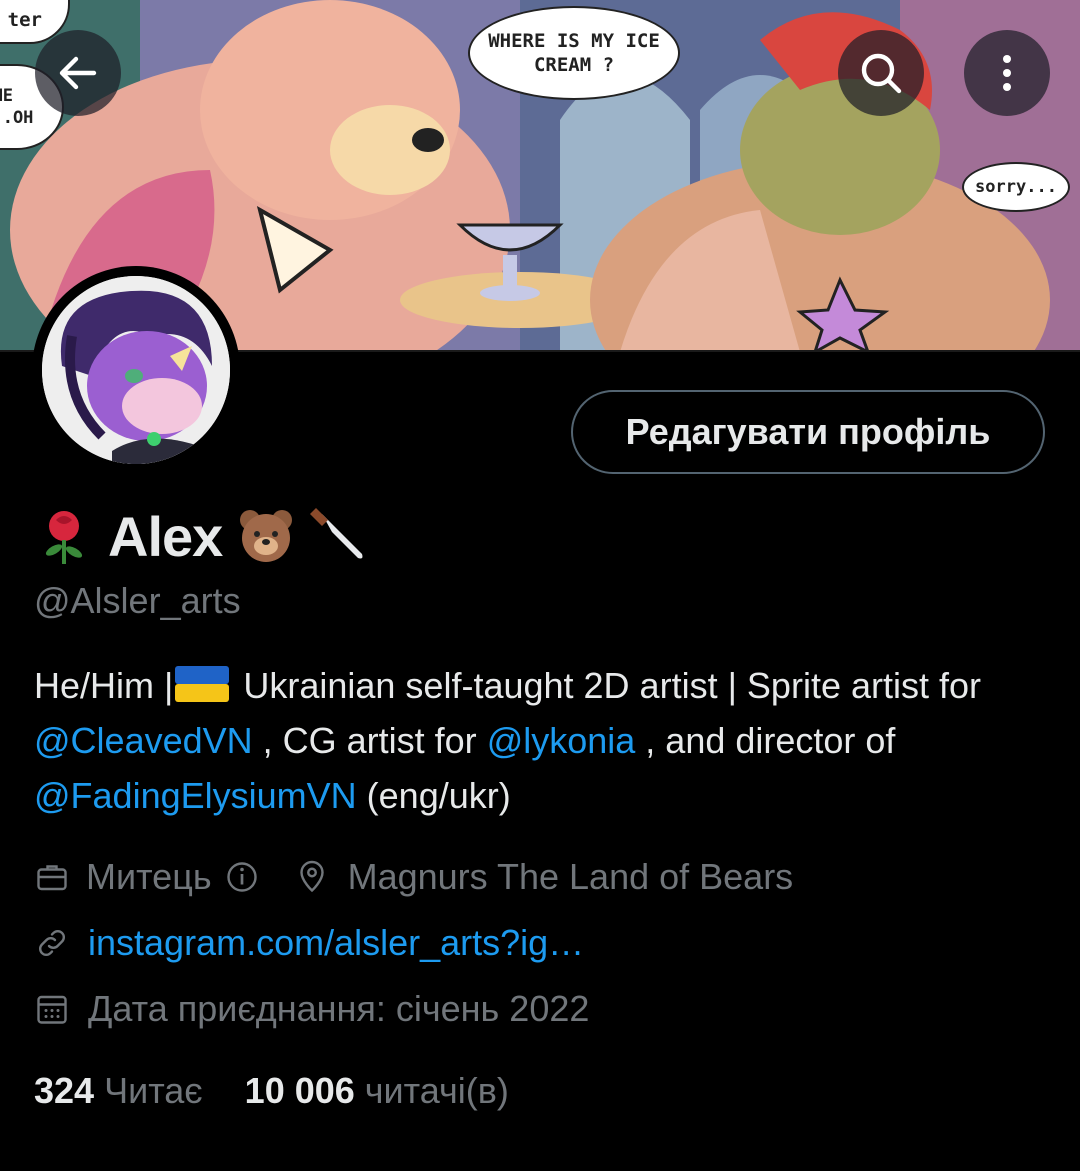 This screenshot has width=1080, height=1171. I want to click on info-icon, so click(242, 877).